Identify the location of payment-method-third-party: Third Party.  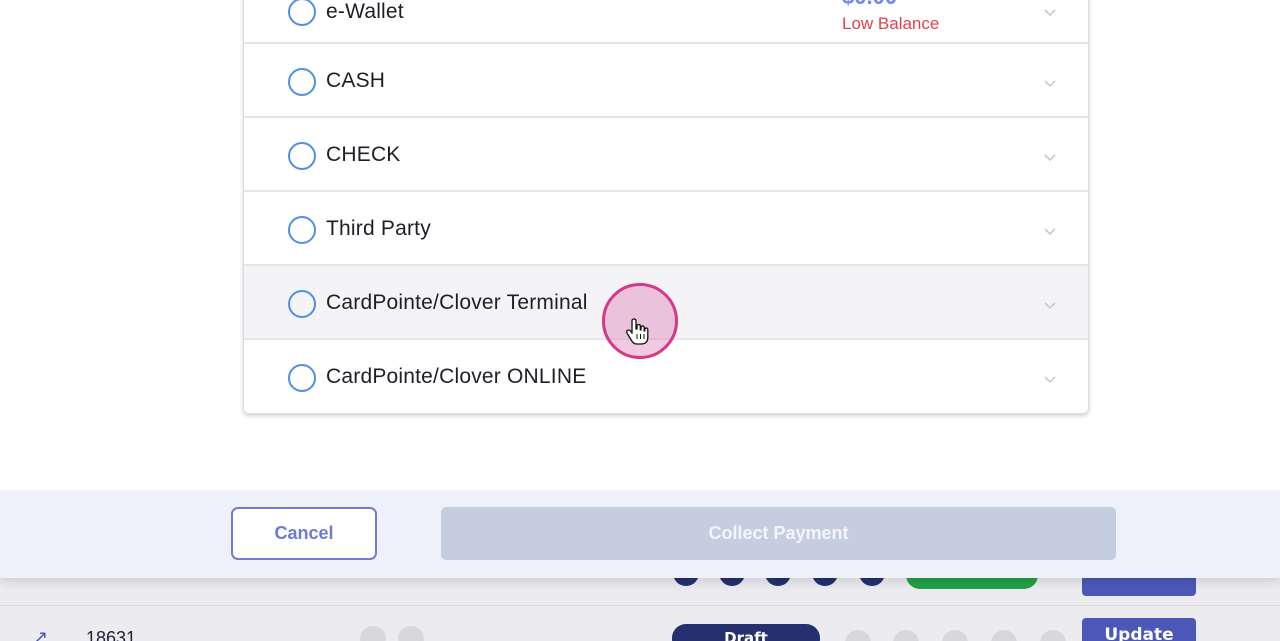
(666, 229).